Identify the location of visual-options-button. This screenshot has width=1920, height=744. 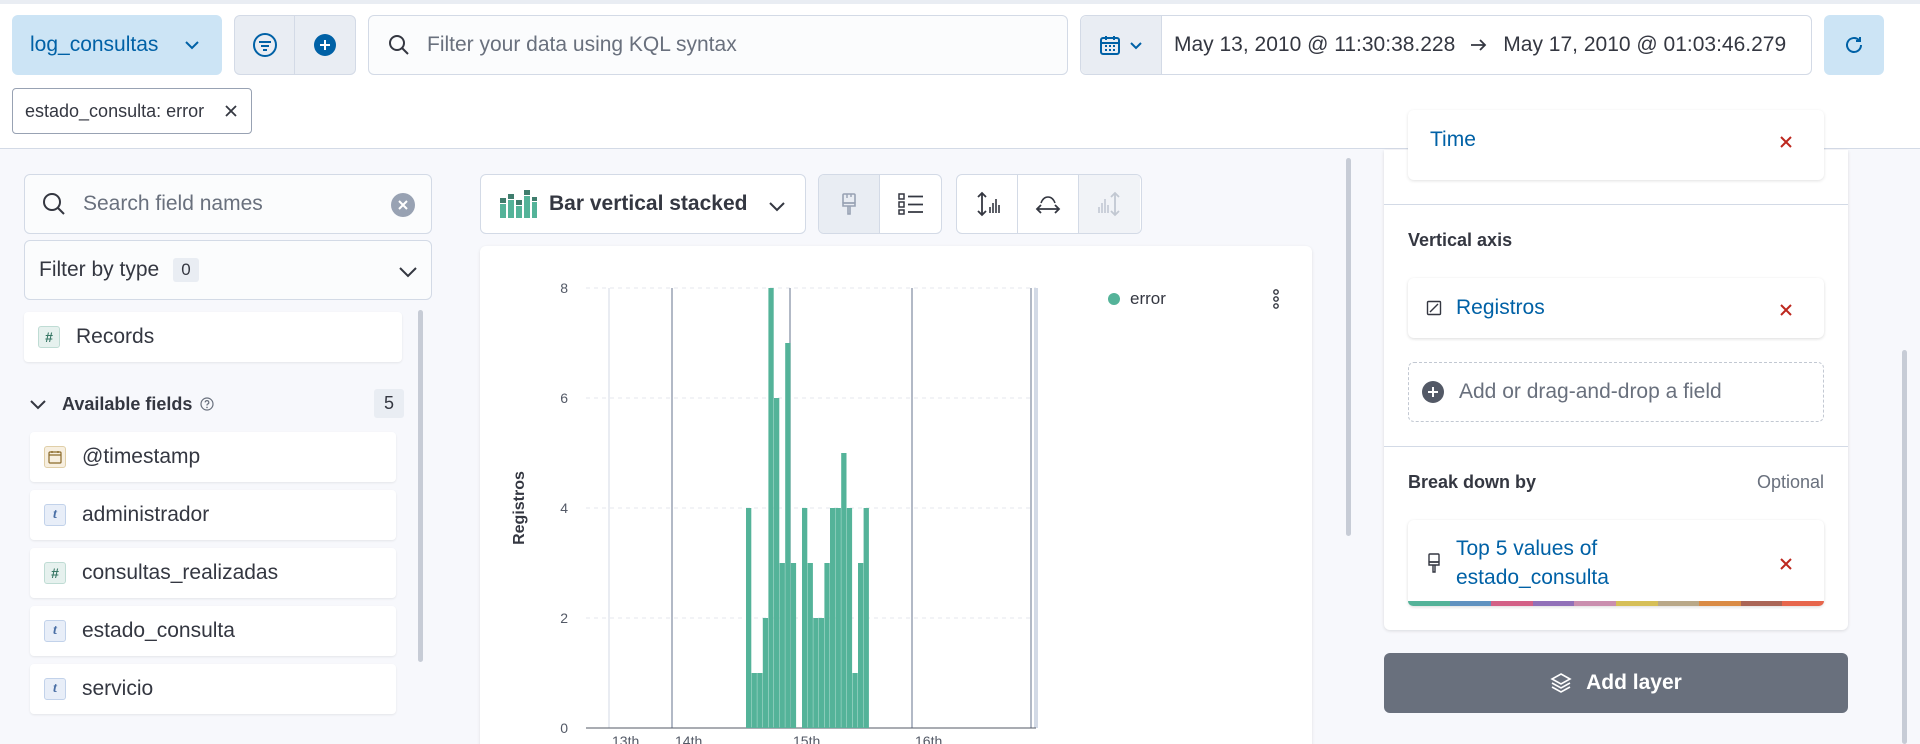
(849, 204).